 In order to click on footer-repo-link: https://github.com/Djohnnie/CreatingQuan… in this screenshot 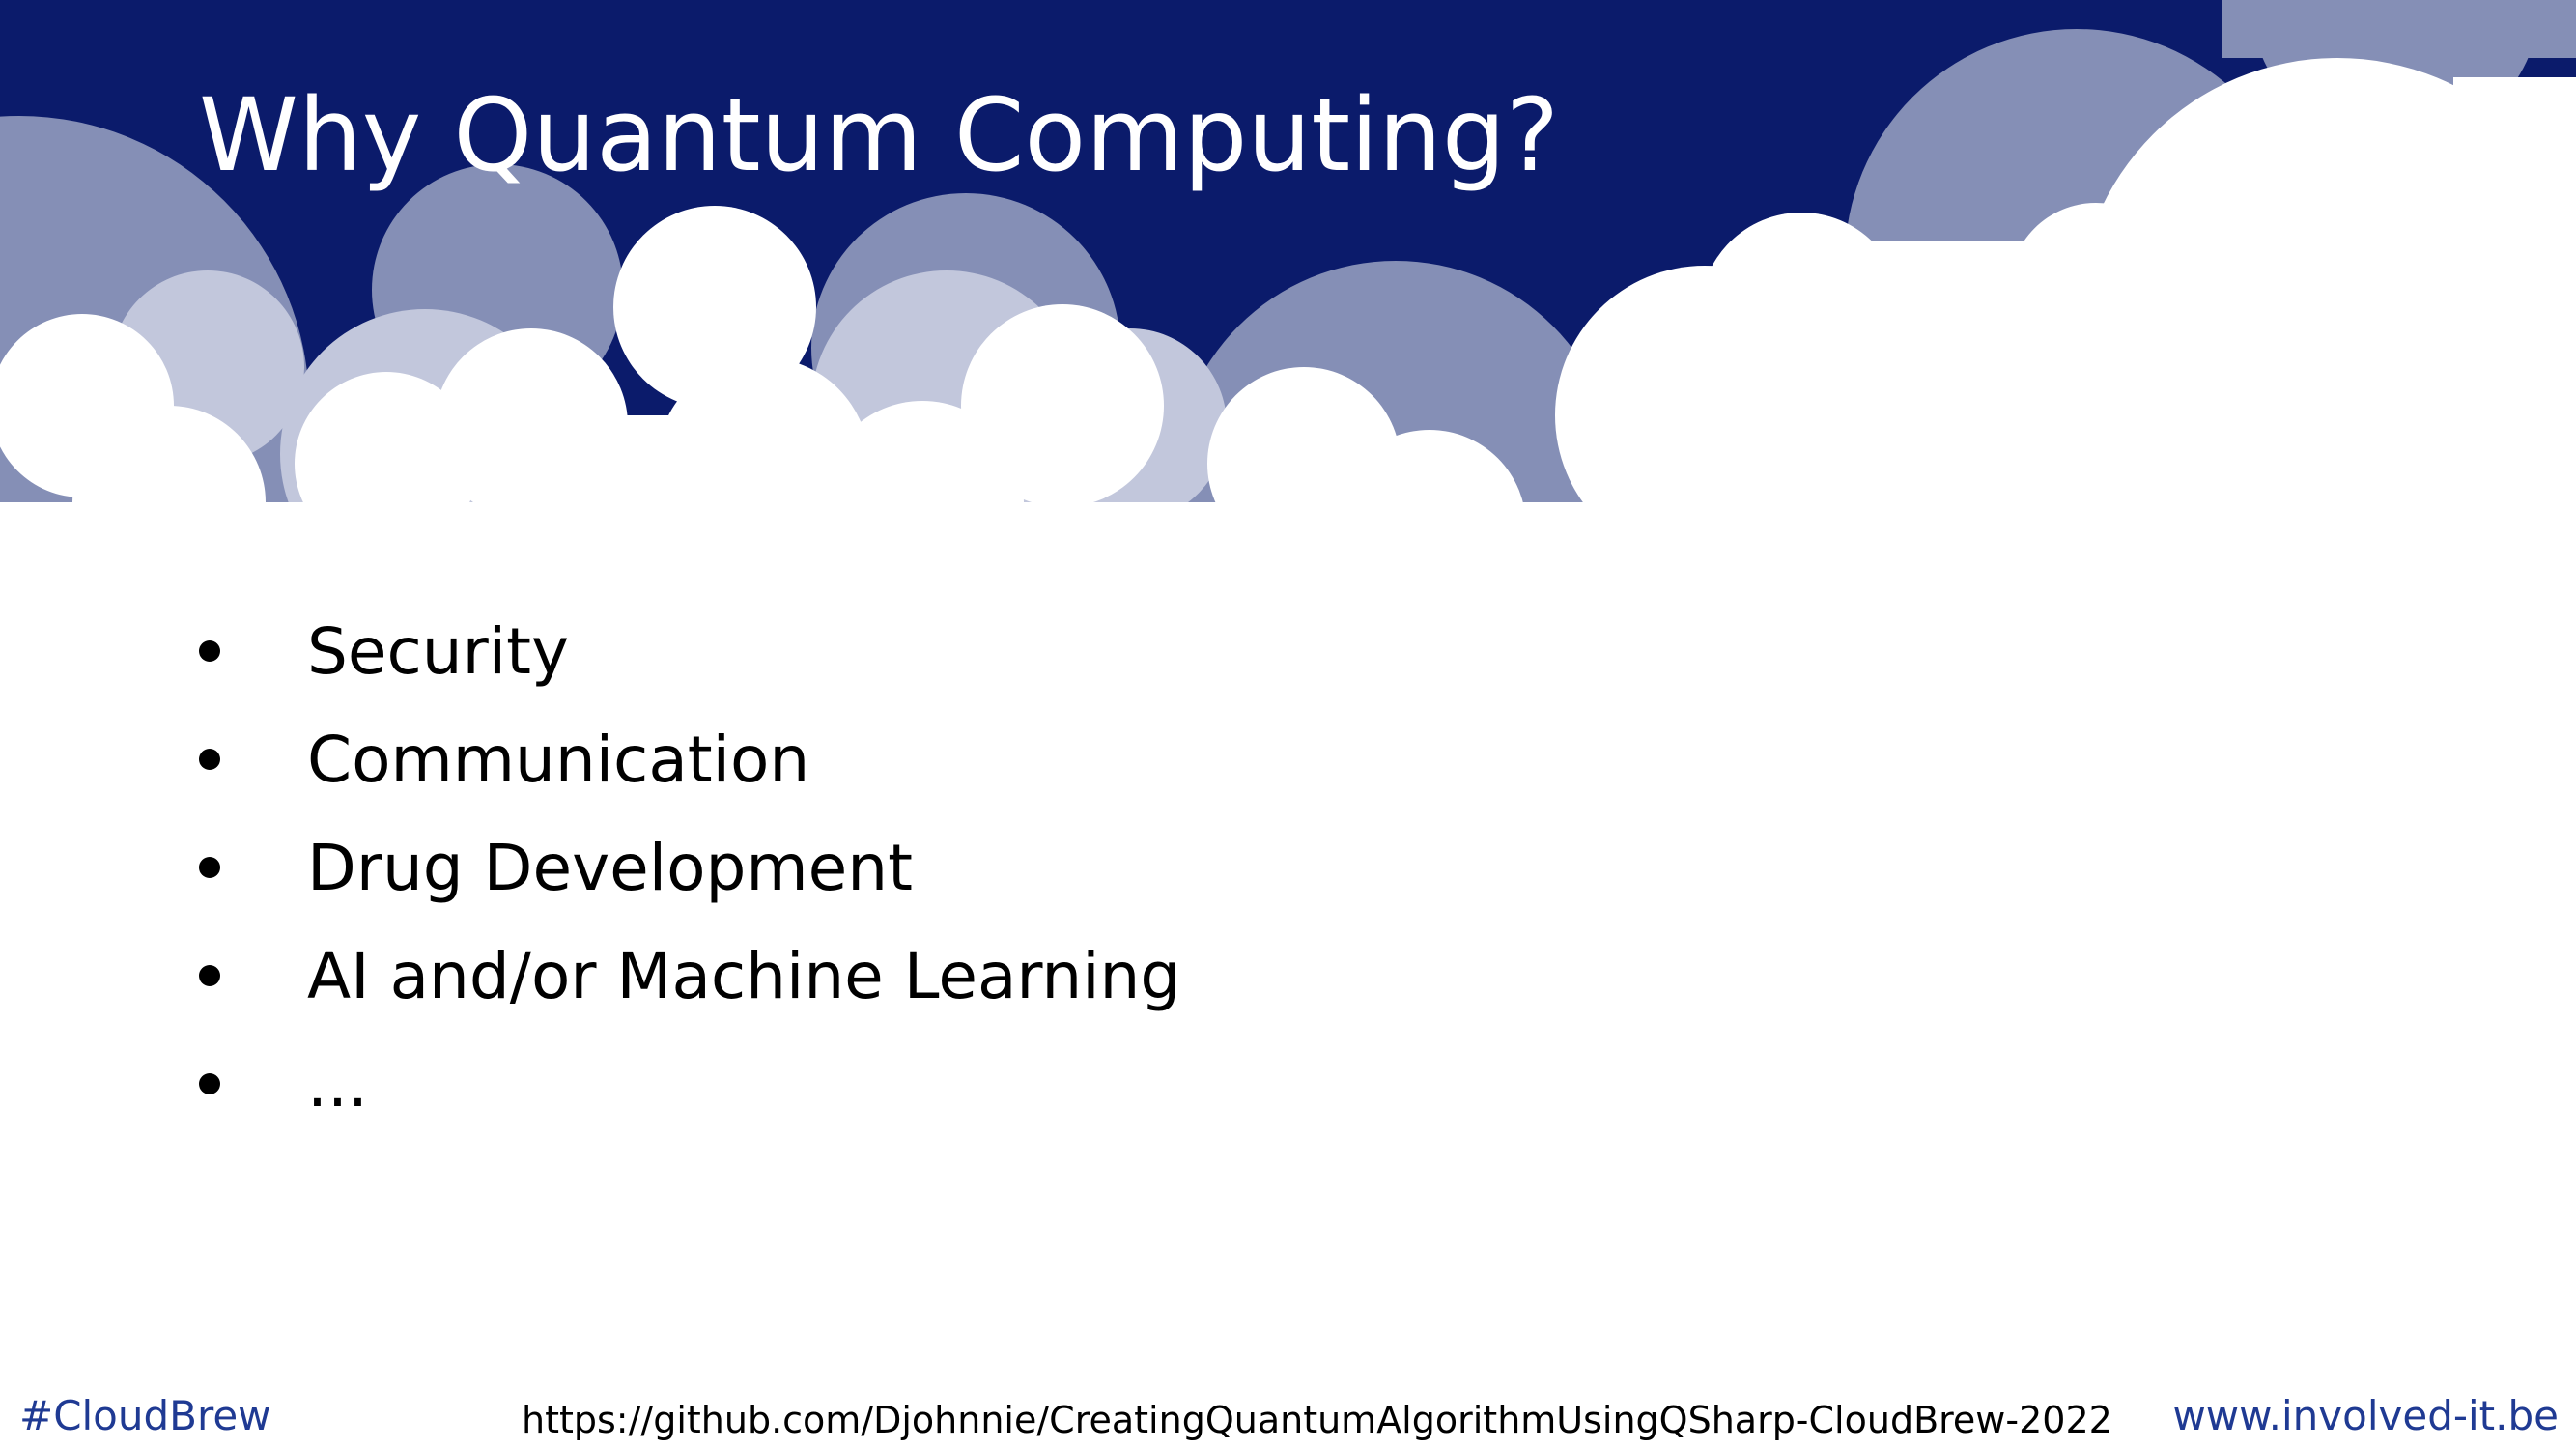, I will do `click(1317, 1420)`.